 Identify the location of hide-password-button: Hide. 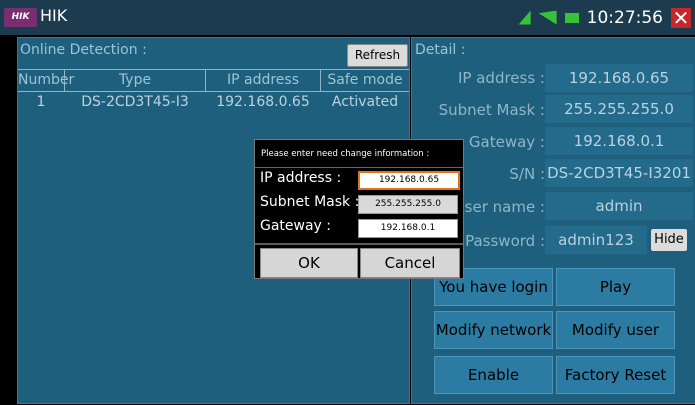
(669, 240).